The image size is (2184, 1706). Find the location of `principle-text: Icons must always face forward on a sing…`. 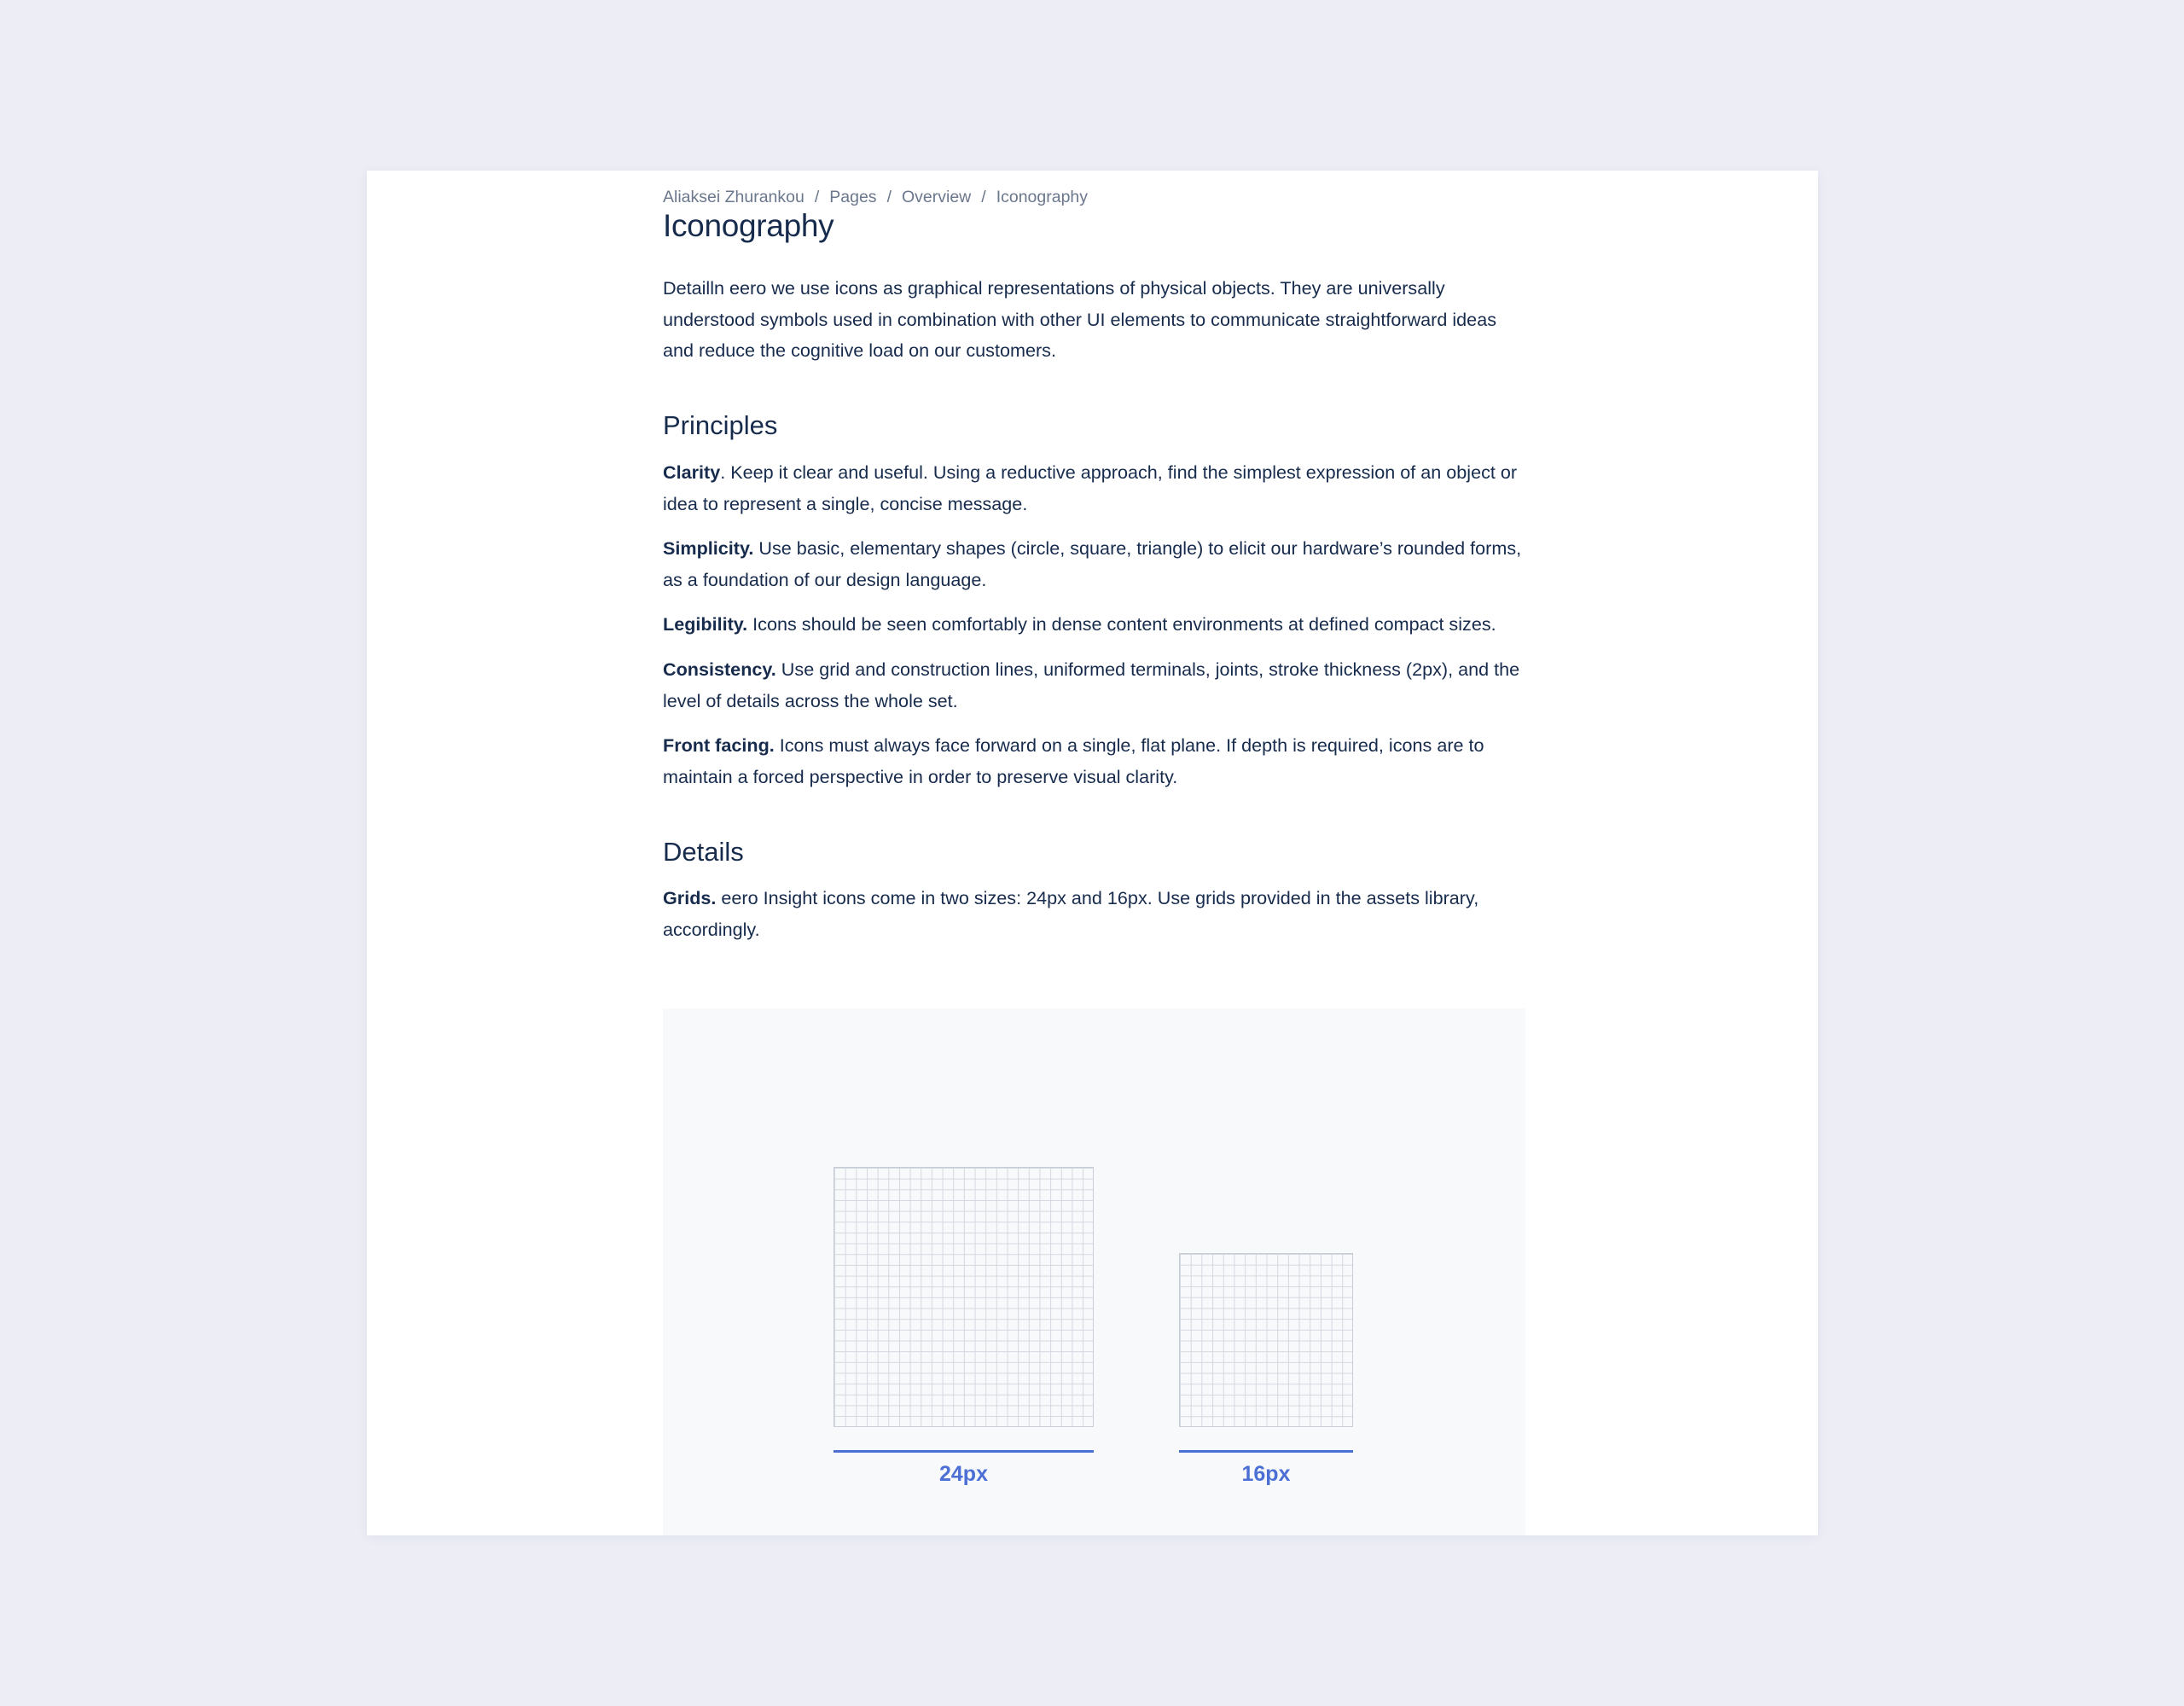

principle-text: Icons must always face forward on a sing… is located at coordinates (1073, 760).